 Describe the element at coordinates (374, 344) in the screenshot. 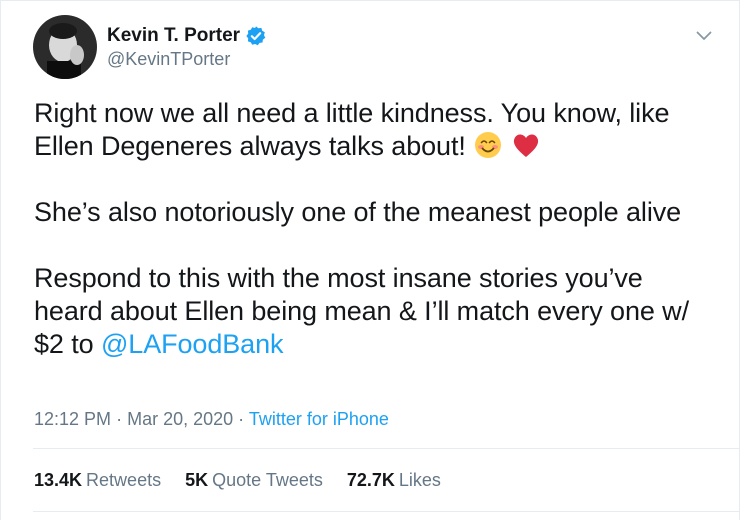

I see `tweet-line-with-mention: $2 to @LAFoodBank` at that location.